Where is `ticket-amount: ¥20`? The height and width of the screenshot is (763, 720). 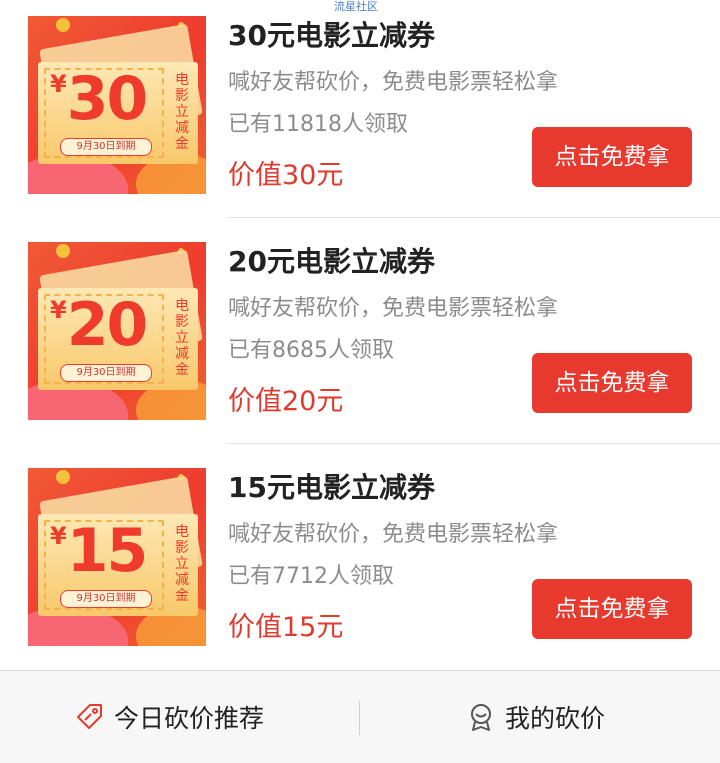
ticket-amount: ¥20 is located at coordinates (99, 325).